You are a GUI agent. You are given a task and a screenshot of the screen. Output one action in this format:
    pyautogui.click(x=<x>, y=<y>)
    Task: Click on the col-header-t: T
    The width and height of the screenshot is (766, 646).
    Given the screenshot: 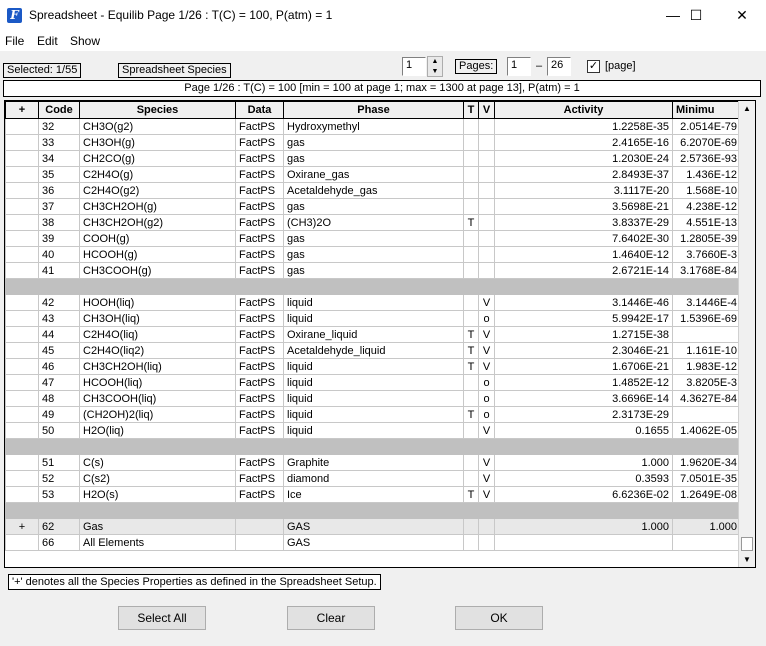 What is the action you would take?
    pyautogui.click(x=471, y=110)
    